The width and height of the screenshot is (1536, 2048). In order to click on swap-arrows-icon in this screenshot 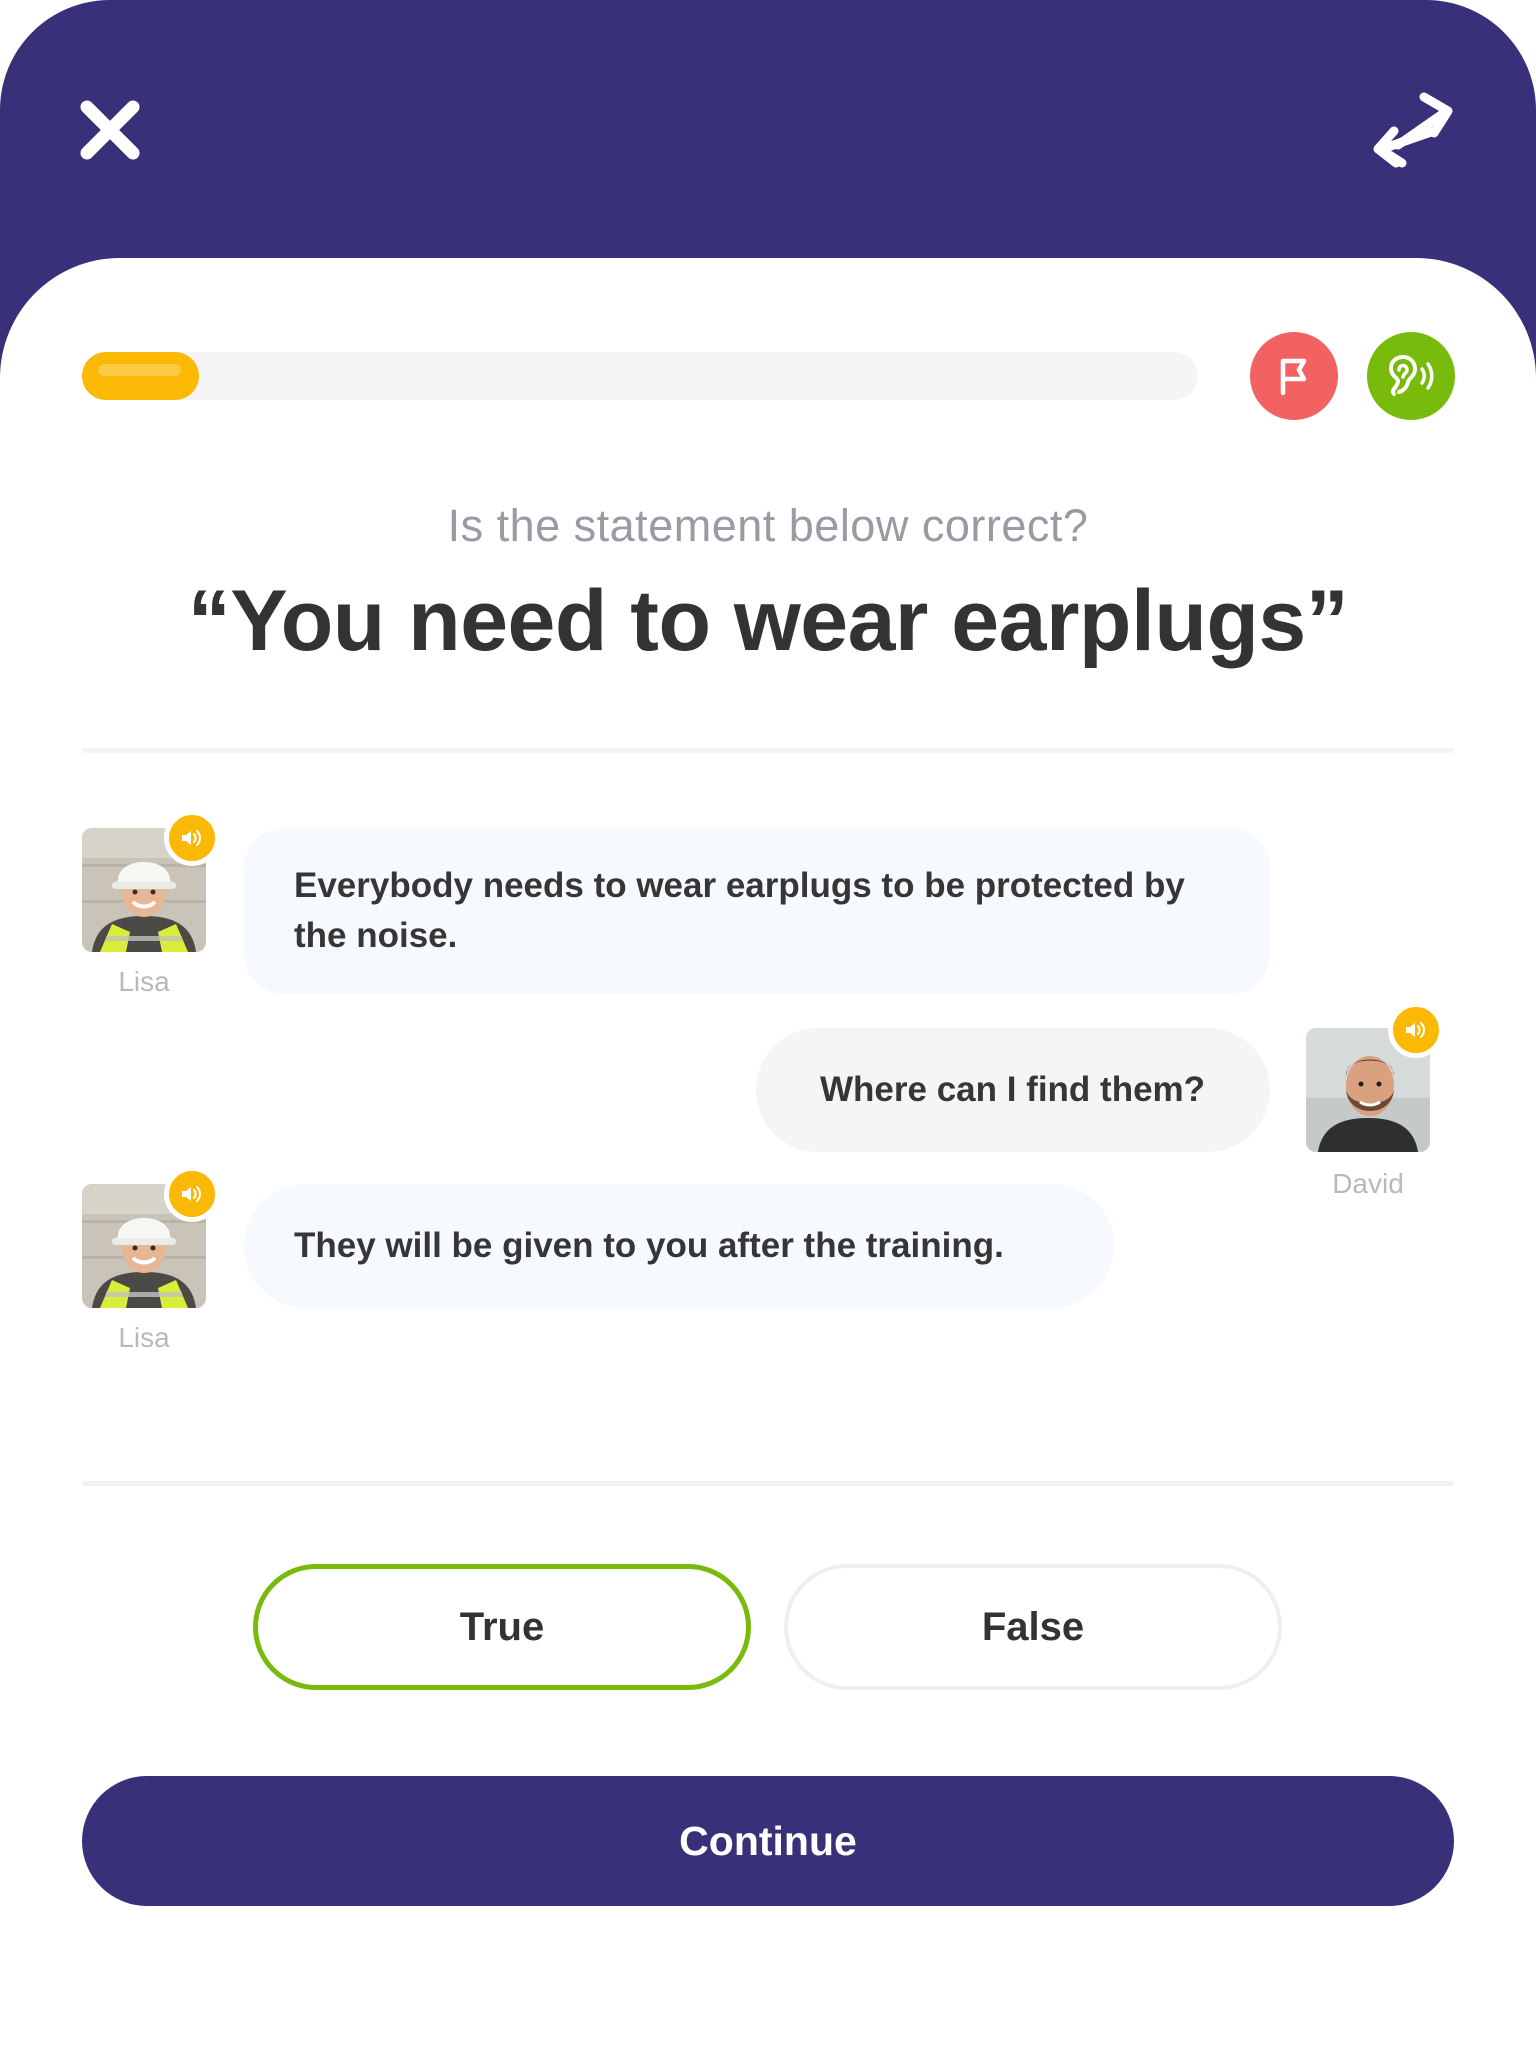, I will do `click(1412, 130)`.